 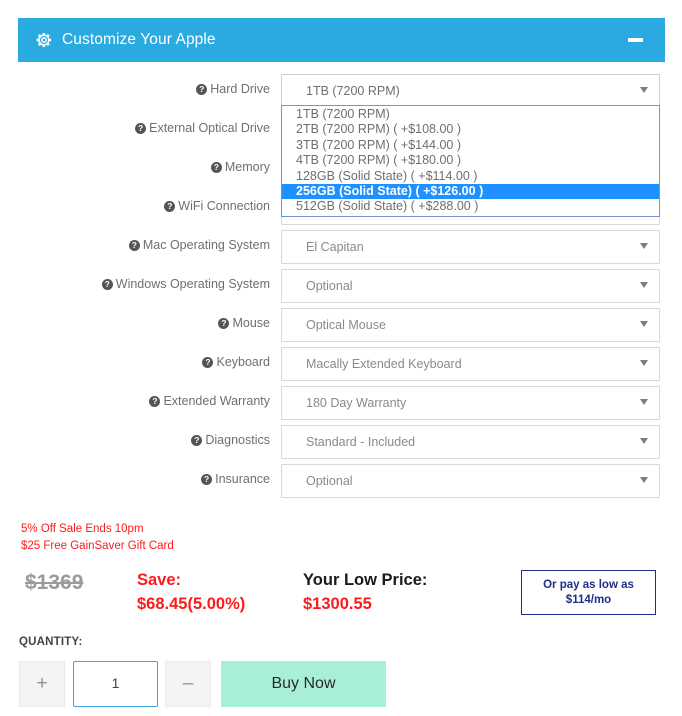 I want to click on dropdown-option: 4TB (7200 RPM) ( +$180.00 ), so click(x=470, y=160).